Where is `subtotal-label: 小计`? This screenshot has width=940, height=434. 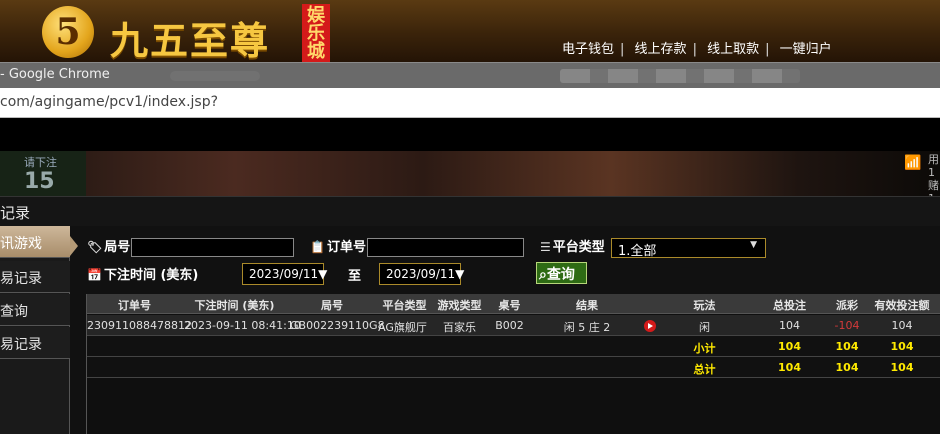 subtotal-label: 小计 is located at coordinates (704, 348).